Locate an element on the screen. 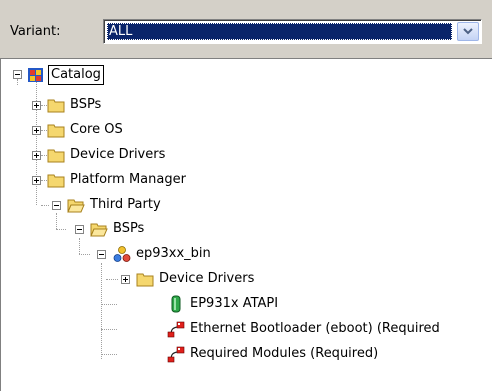 This screenshot has width=492, height=391. expand-bsps-button is located at coordinates (36, 105).